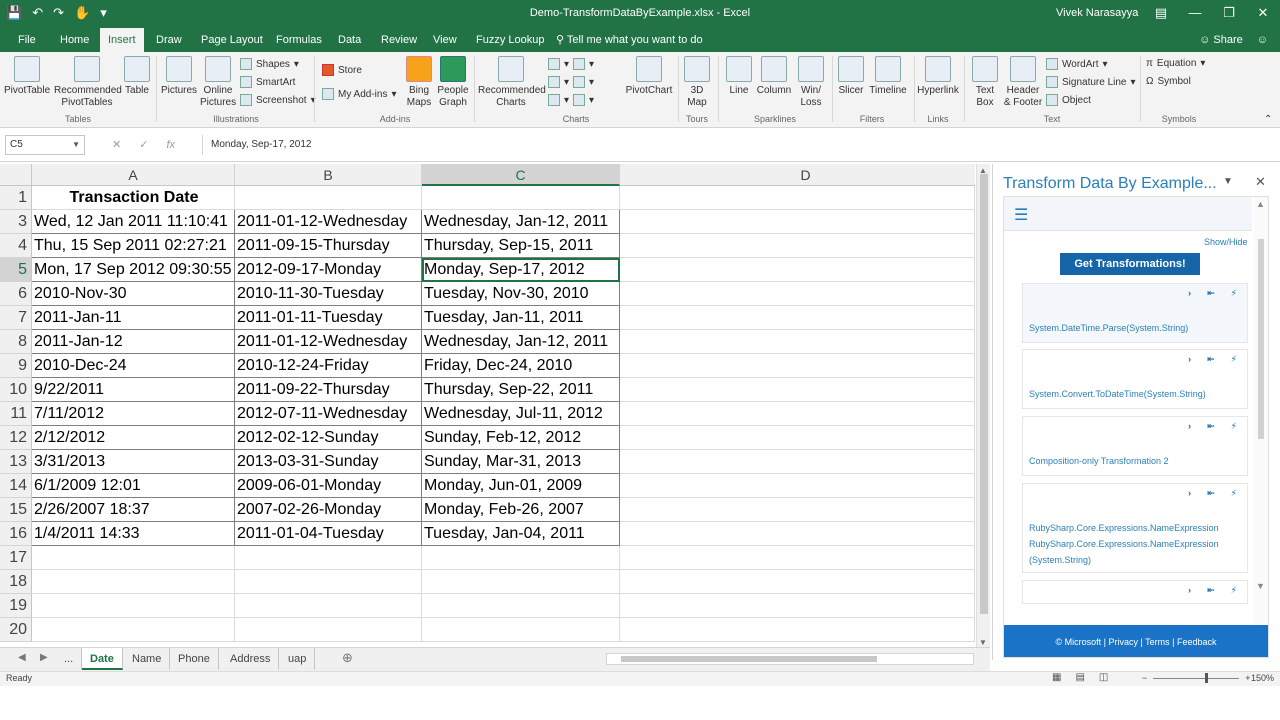 Image resolution: width=1280 pixels, height=720 pixels. Describe the element at coordinates (1221, 40) in the screenshot. I see `share-button: ☺ Share` at that location.